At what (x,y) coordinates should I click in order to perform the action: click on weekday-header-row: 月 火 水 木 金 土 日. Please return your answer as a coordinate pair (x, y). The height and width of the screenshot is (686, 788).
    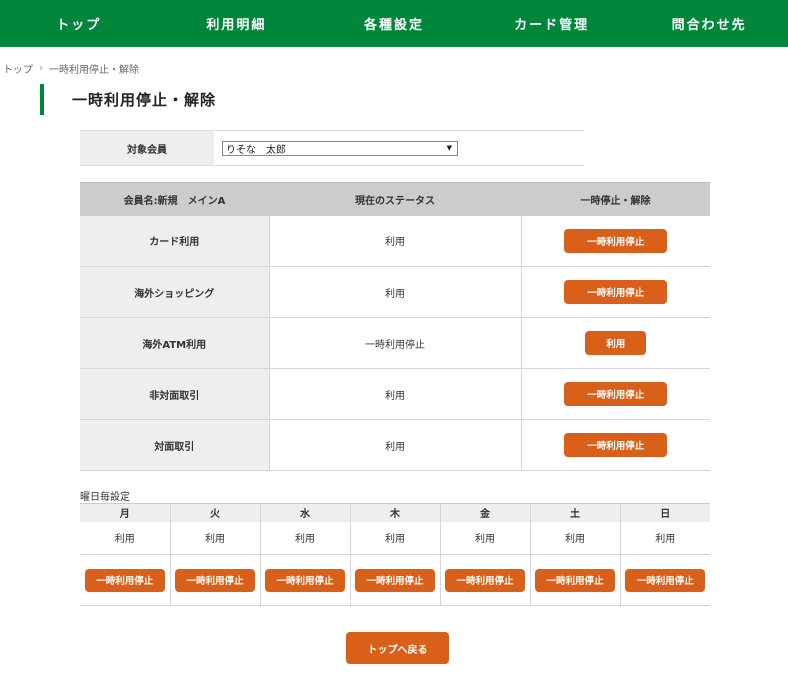
    Looking at the image, I should click on (395, 512).